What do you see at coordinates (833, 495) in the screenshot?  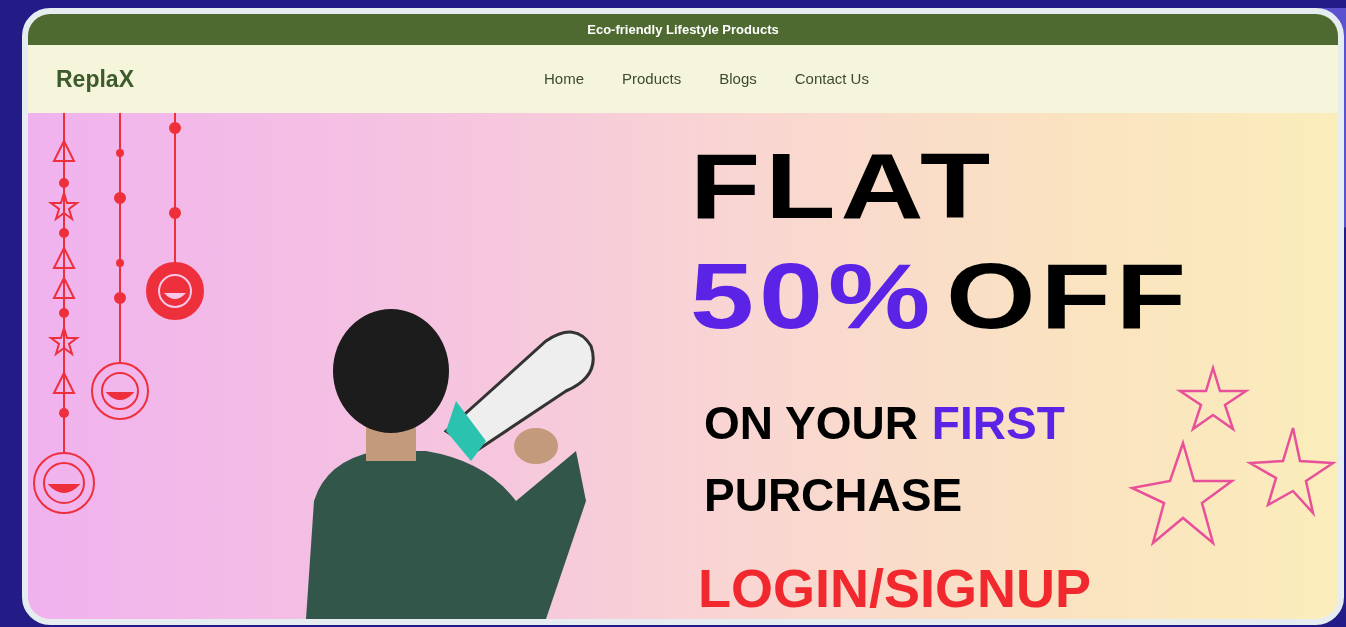 I see `subheadline-text: PURCHASE` at bounding box center [833, 495].